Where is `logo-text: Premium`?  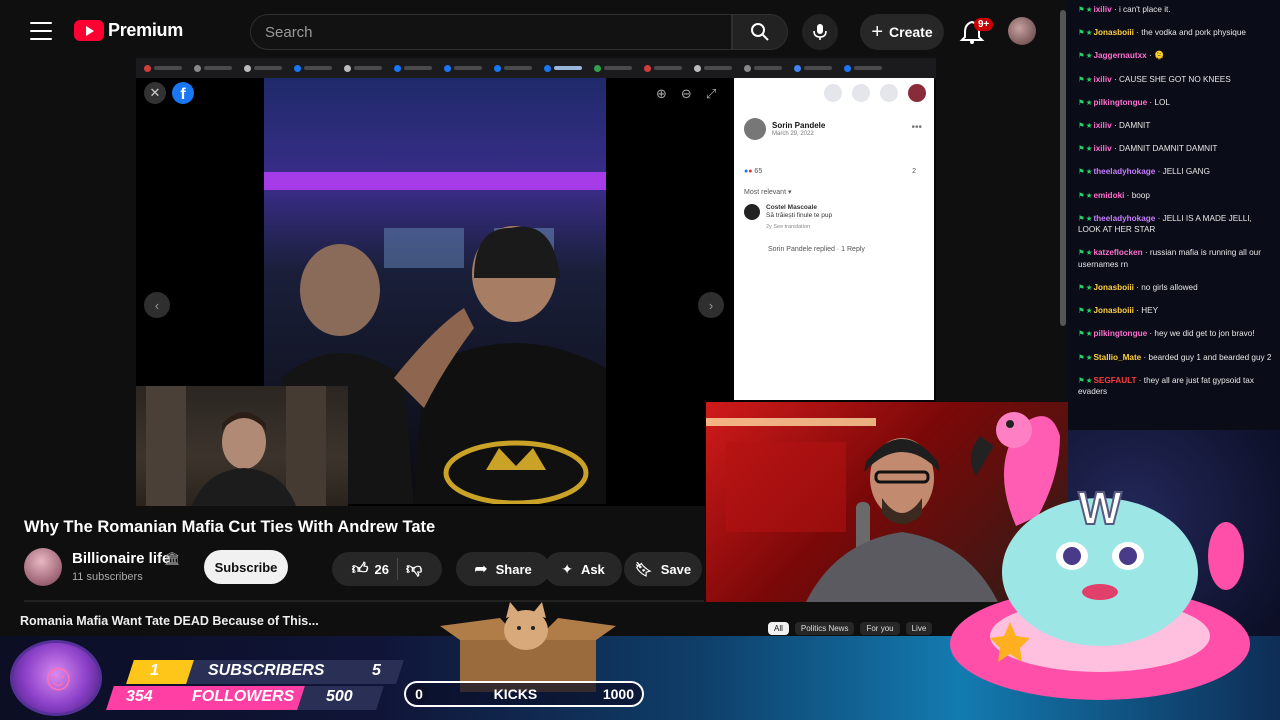
logo-text: Premium is located at coordinates (145, 30).